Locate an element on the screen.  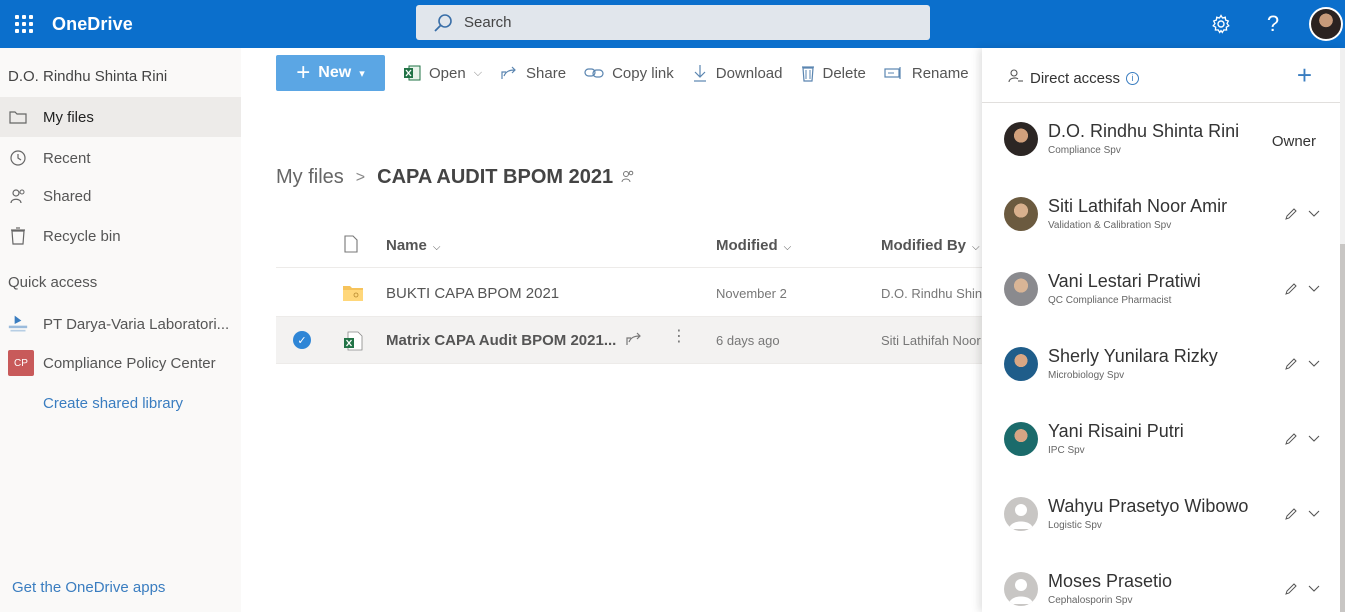
quick-access-item-compliance: CP Compliance Policy Center is located at coordinates (120, 363).